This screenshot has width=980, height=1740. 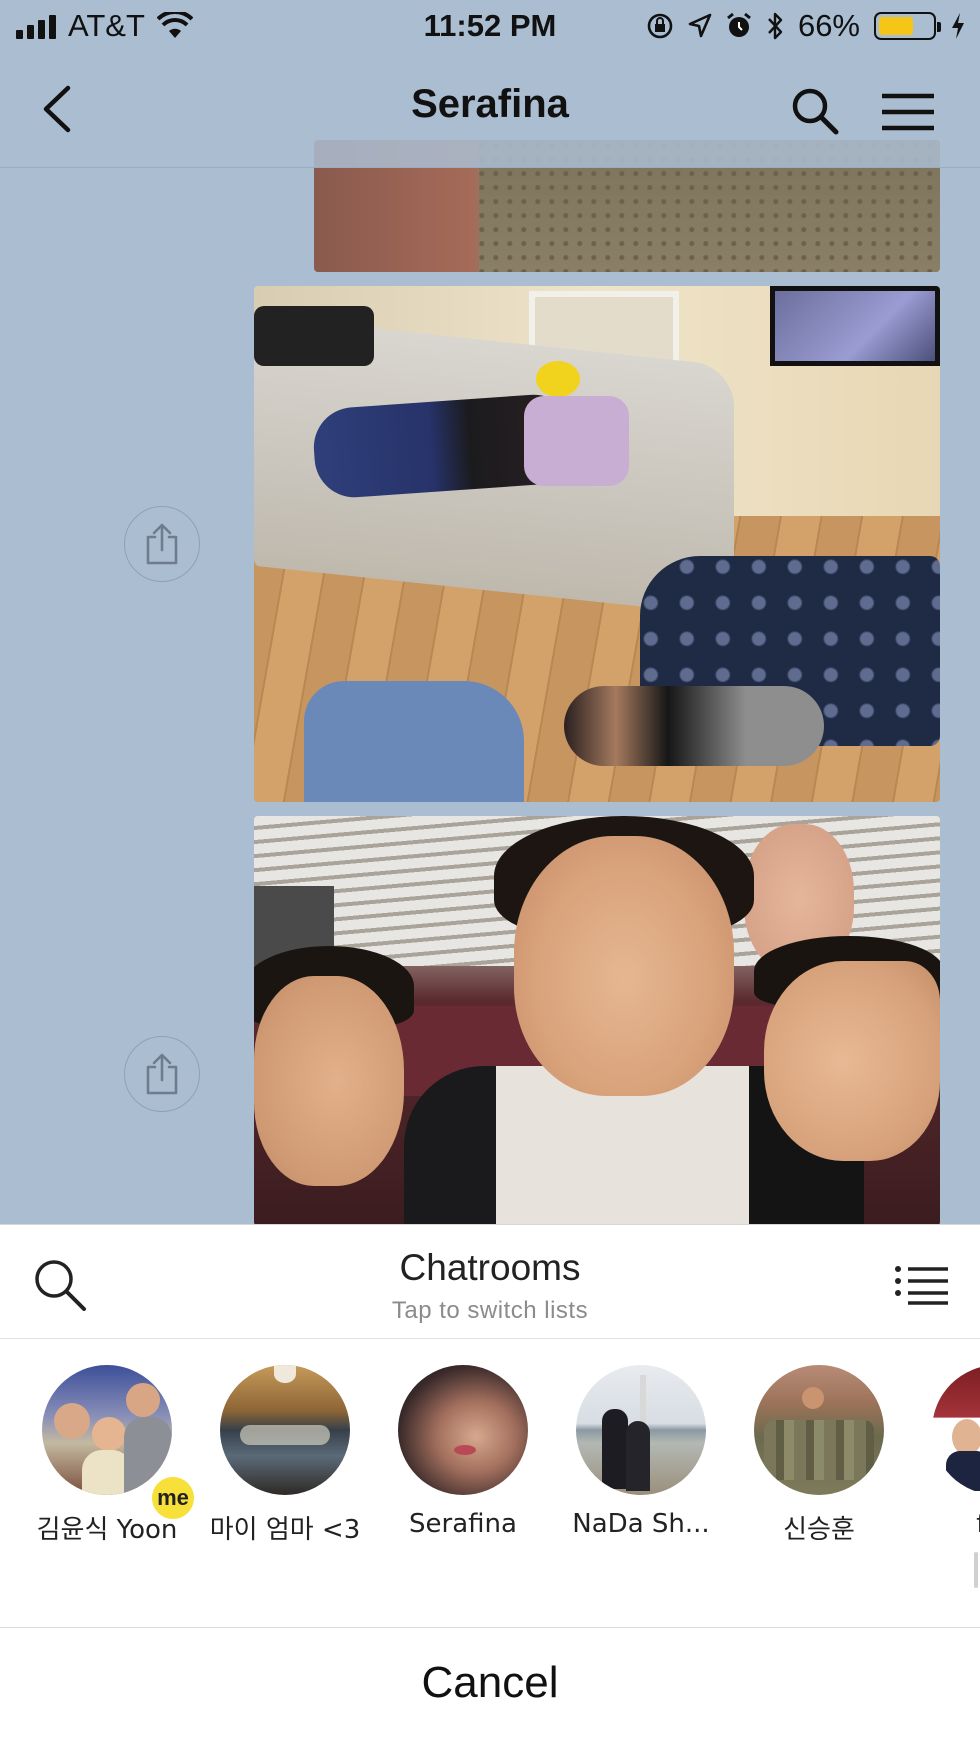 What do you see at coordinates (660, 26) in the screenshot?
I see `orientation-lock-icon` at bounding box center [660, 26].